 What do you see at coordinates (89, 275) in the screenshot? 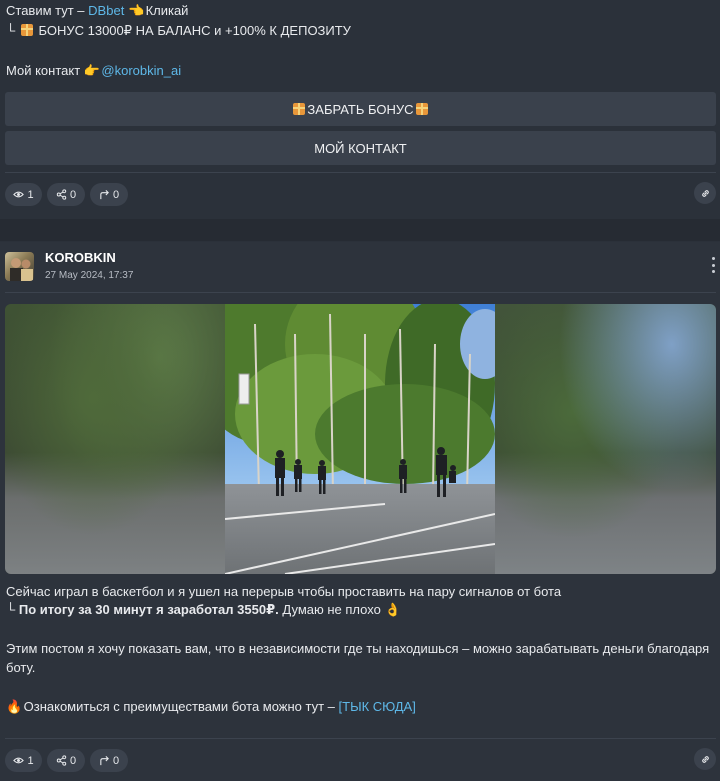
I see `post-date: 27 May 2024, 17:37` at bounding box center [89, 275].